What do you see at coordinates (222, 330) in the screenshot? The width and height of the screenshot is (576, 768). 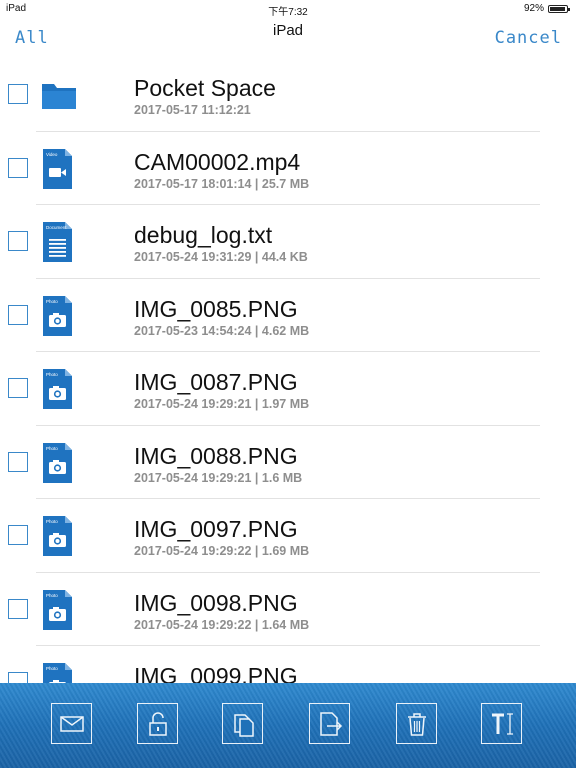 I see `file-meta: 2017-05-23 14:54:24 | 4.62 MB` at bounding box center [222, 330].